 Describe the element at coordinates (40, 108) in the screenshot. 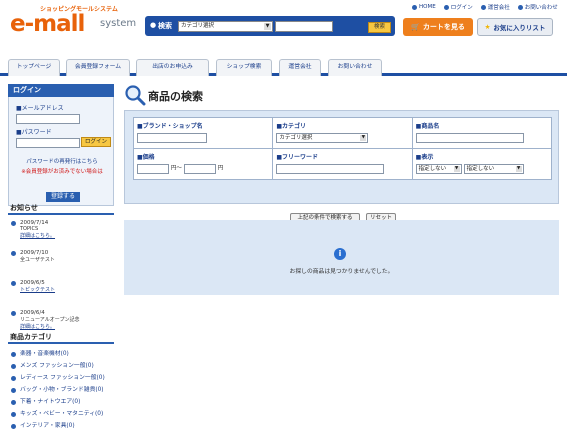

I see `email-label: ■メールアドレス` at that location.